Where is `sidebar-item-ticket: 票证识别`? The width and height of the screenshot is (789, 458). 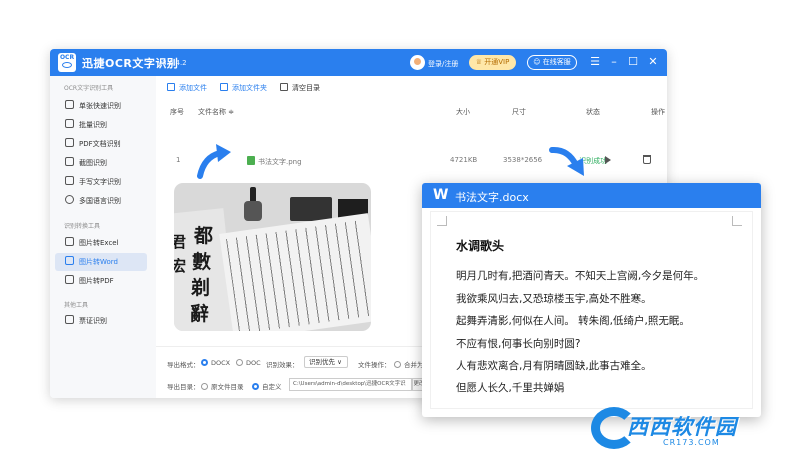
sidebar-item-ticket: 票证识别 is located at coordinates (101, 321).